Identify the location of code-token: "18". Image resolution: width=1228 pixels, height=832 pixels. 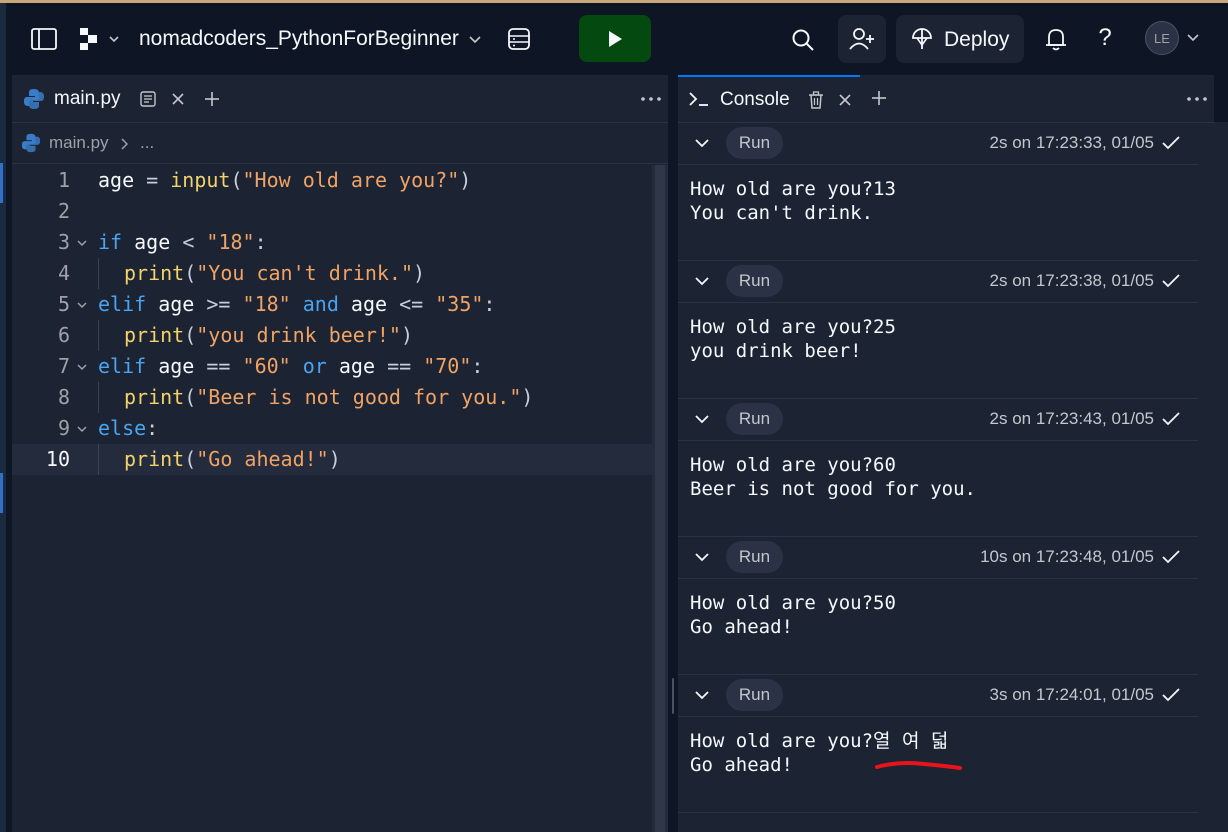
(266, 304).